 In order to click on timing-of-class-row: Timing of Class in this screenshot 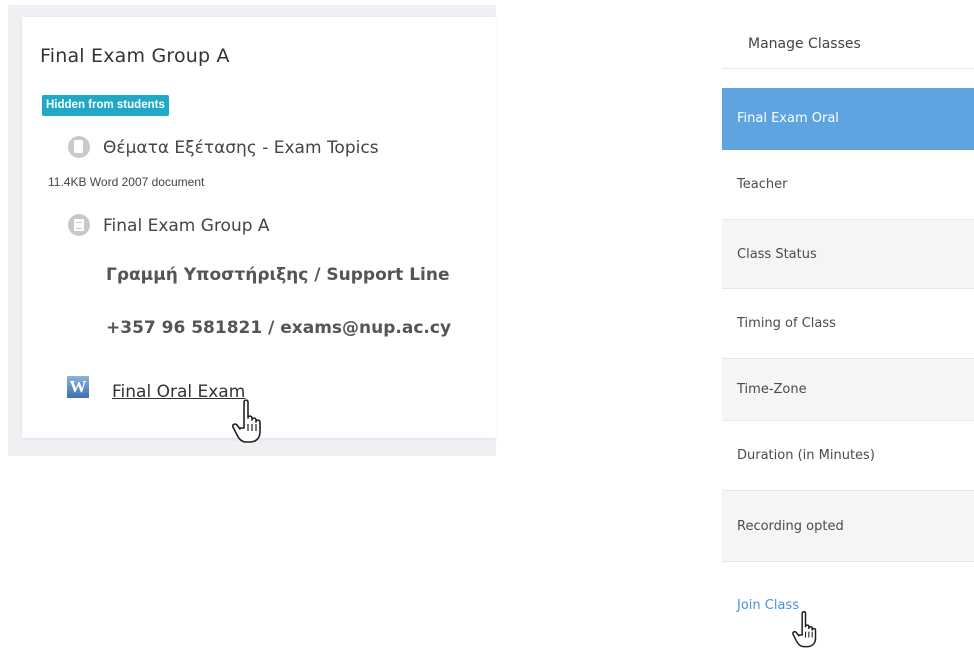, I will do `click(848, 324)`.